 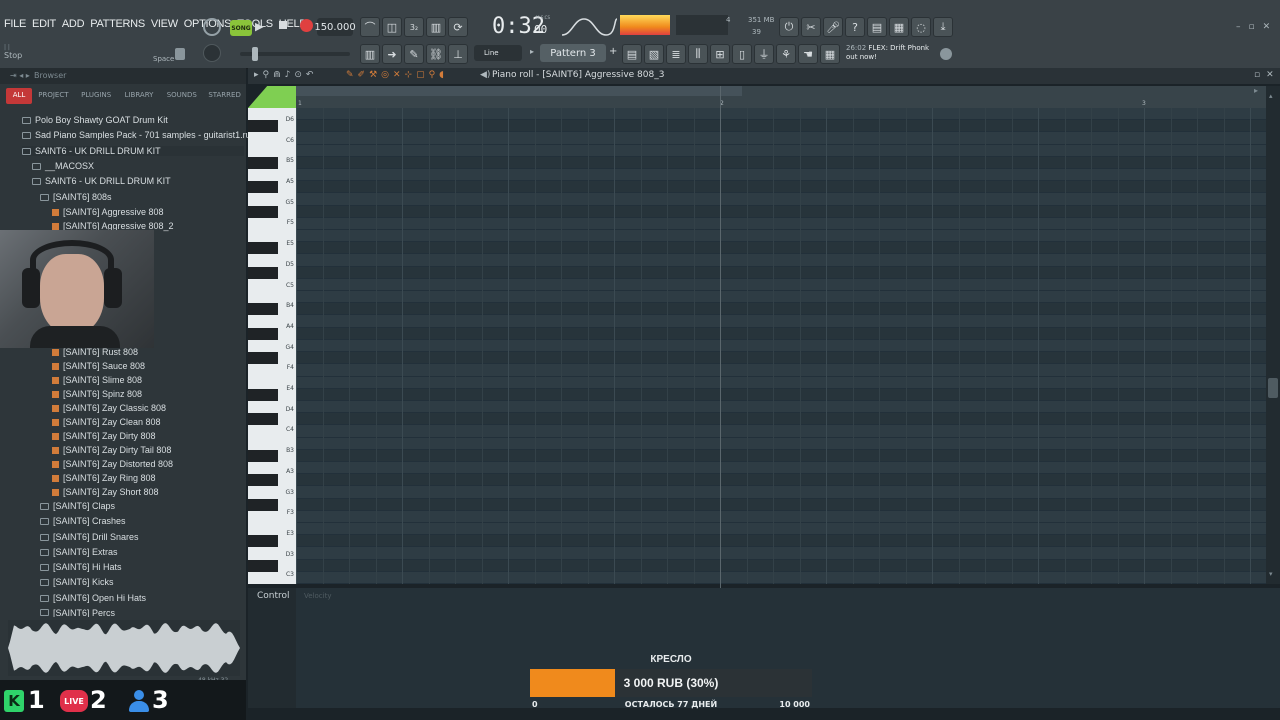 I want to click on template-icon: ▯, so click(x=742, y=54).